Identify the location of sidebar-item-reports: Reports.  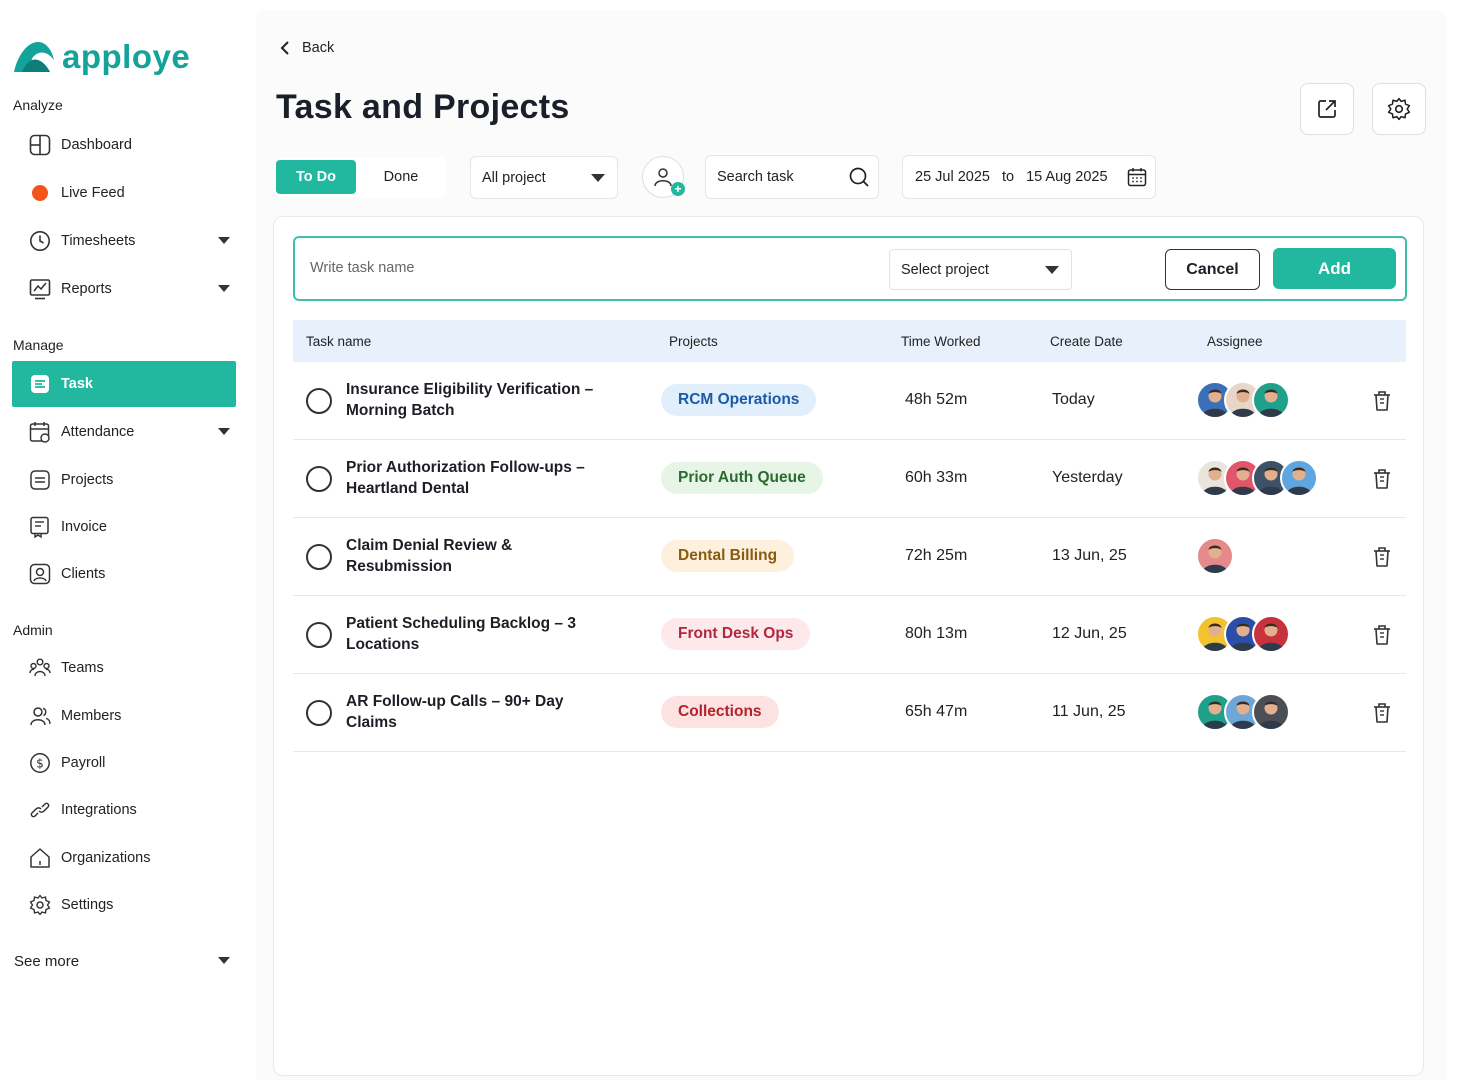
(124, 289).